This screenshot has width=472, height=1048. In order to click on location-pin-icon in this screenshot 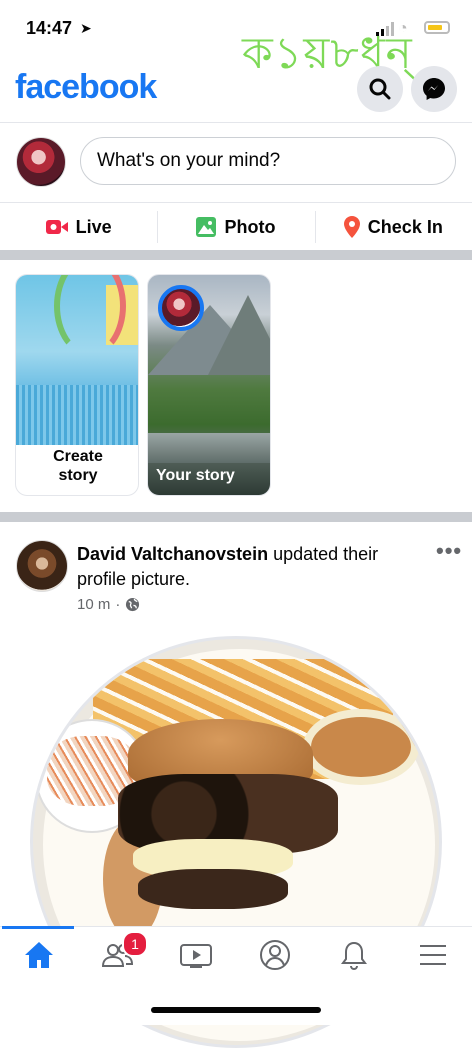, I will do `click(351, 227)`.